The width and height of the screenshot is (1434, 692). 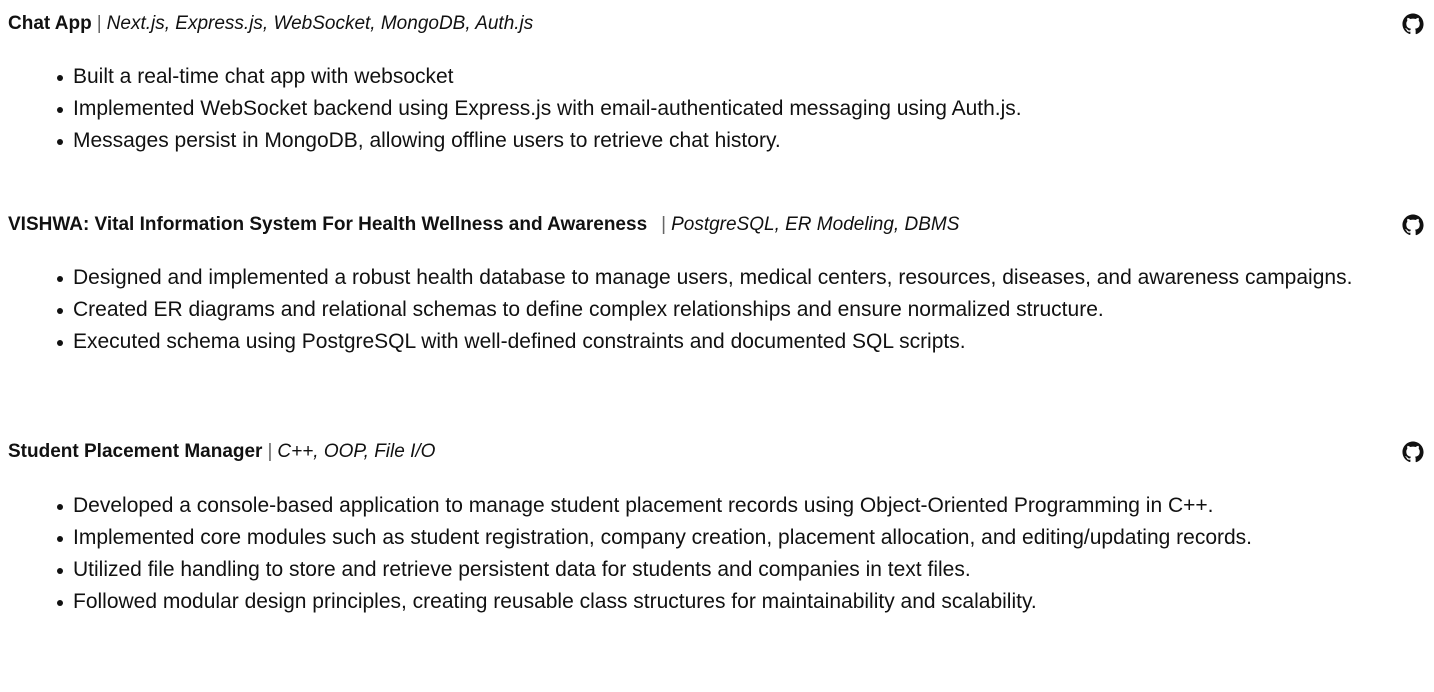 I want to click on project-name: Chat App, so click(x=50, y=23).